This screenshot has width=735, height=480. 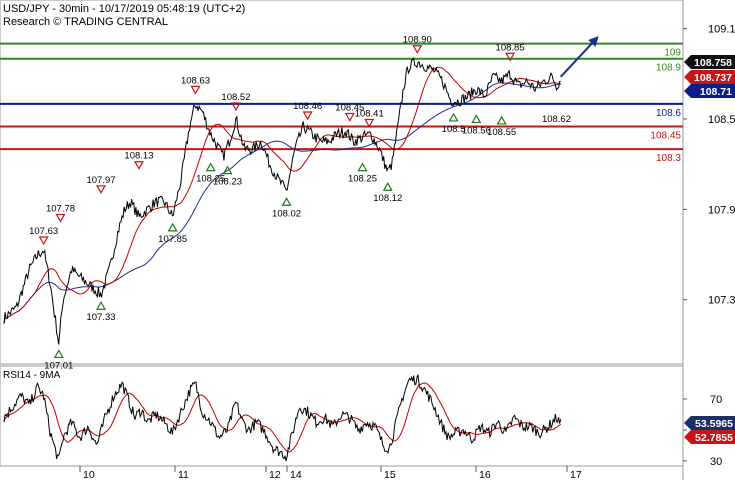 What do you see at coordinates (721, 210) in the screenshot?
I see `price-tick-label-107.9: 107.9` at bounding box center [721, 210].